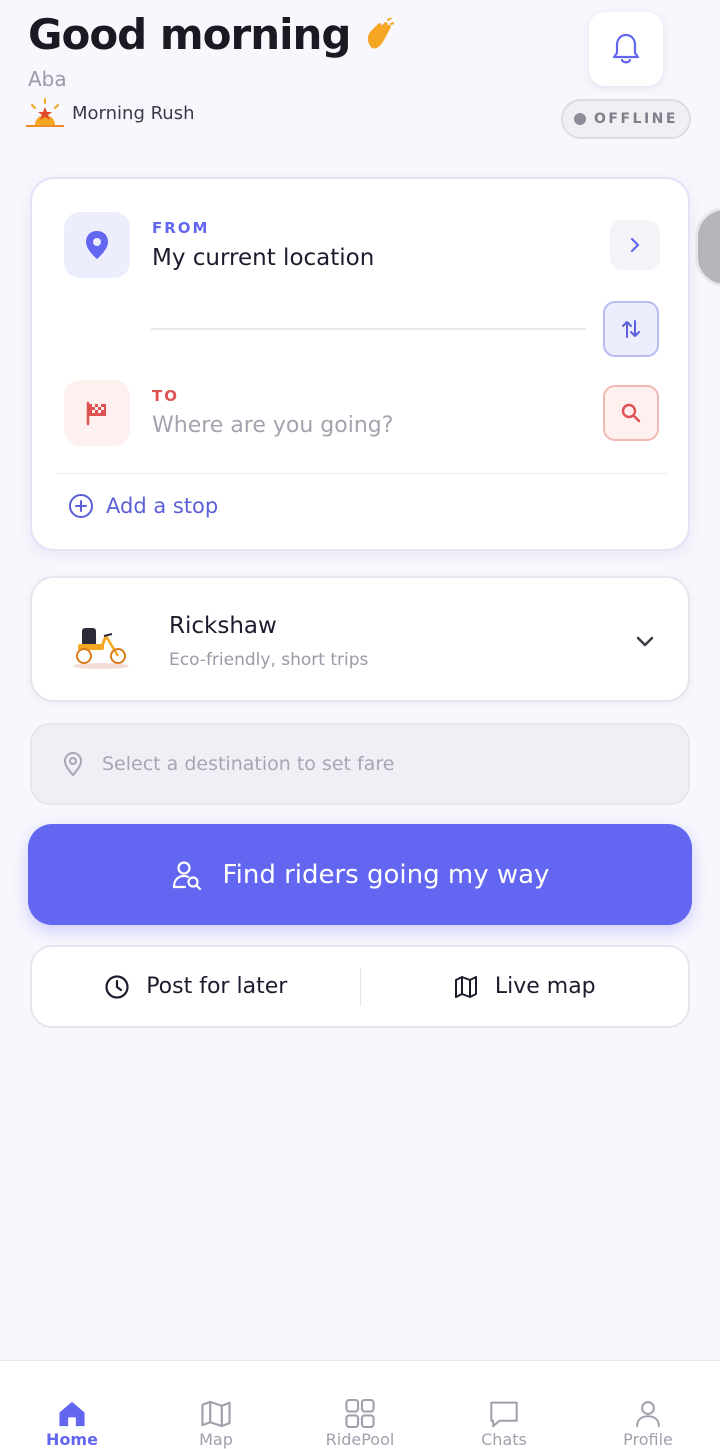 The height and width of the screenshot is (1449, 720). What do you see at coordinates (386, 874) in the screenshot?
I see `find-riders-label: Find riders going my way` at bounding box center [386, 874].